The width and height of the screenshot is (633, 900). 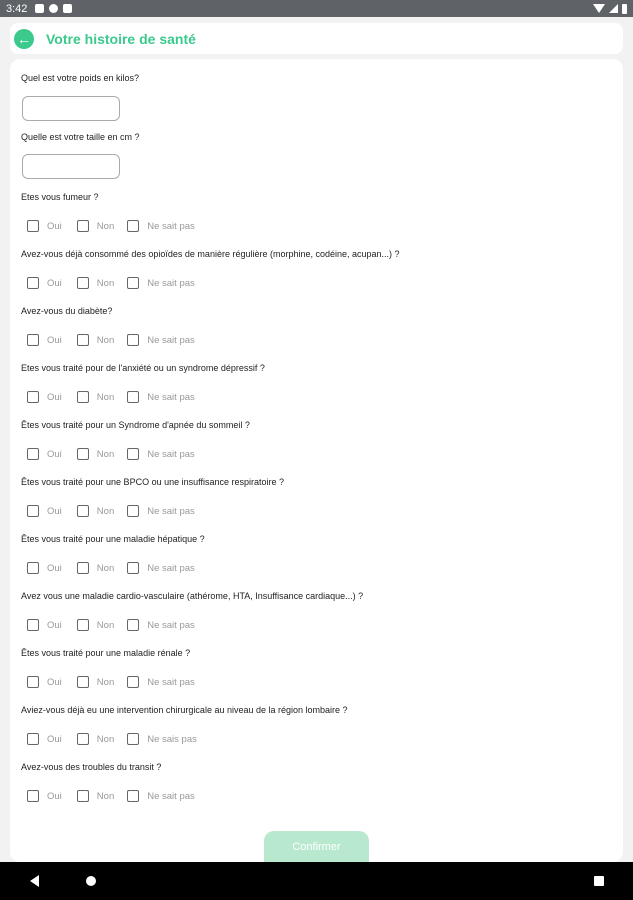 What do you see at coordinates (54, 8) in the screenshot?
I see `app-notification-icon` at bounding box center [54, 8].